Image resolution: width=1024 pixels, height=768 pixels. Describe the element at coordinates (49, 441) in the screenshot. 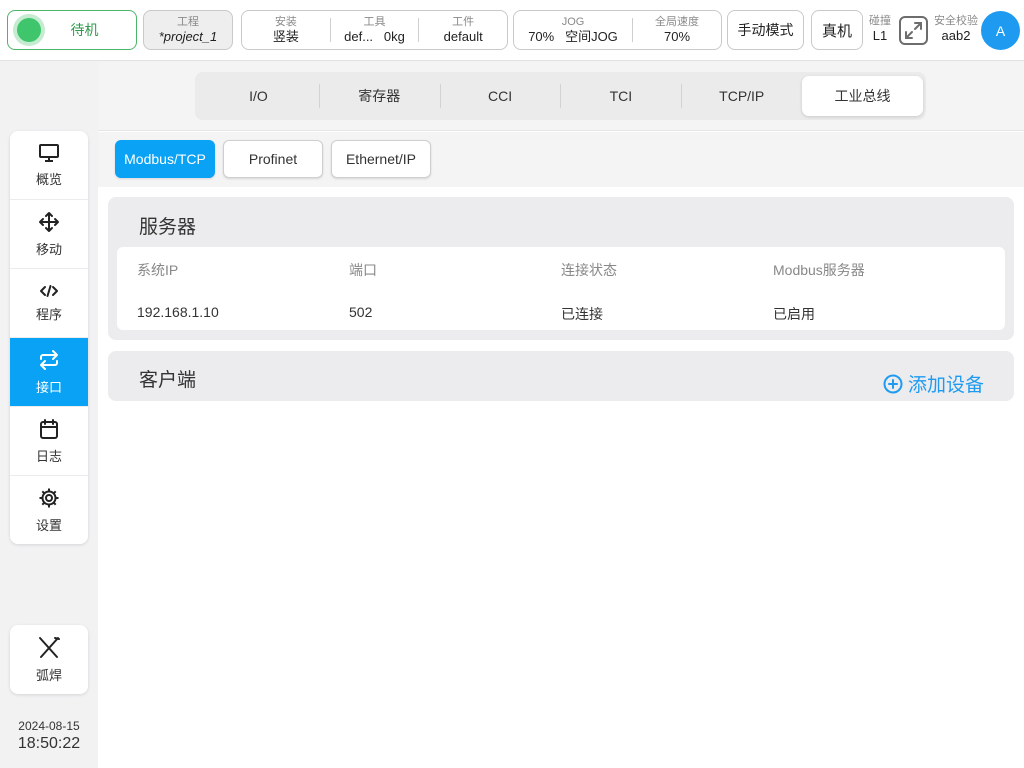

I see `sidebar-item-log: 日志` at that location.